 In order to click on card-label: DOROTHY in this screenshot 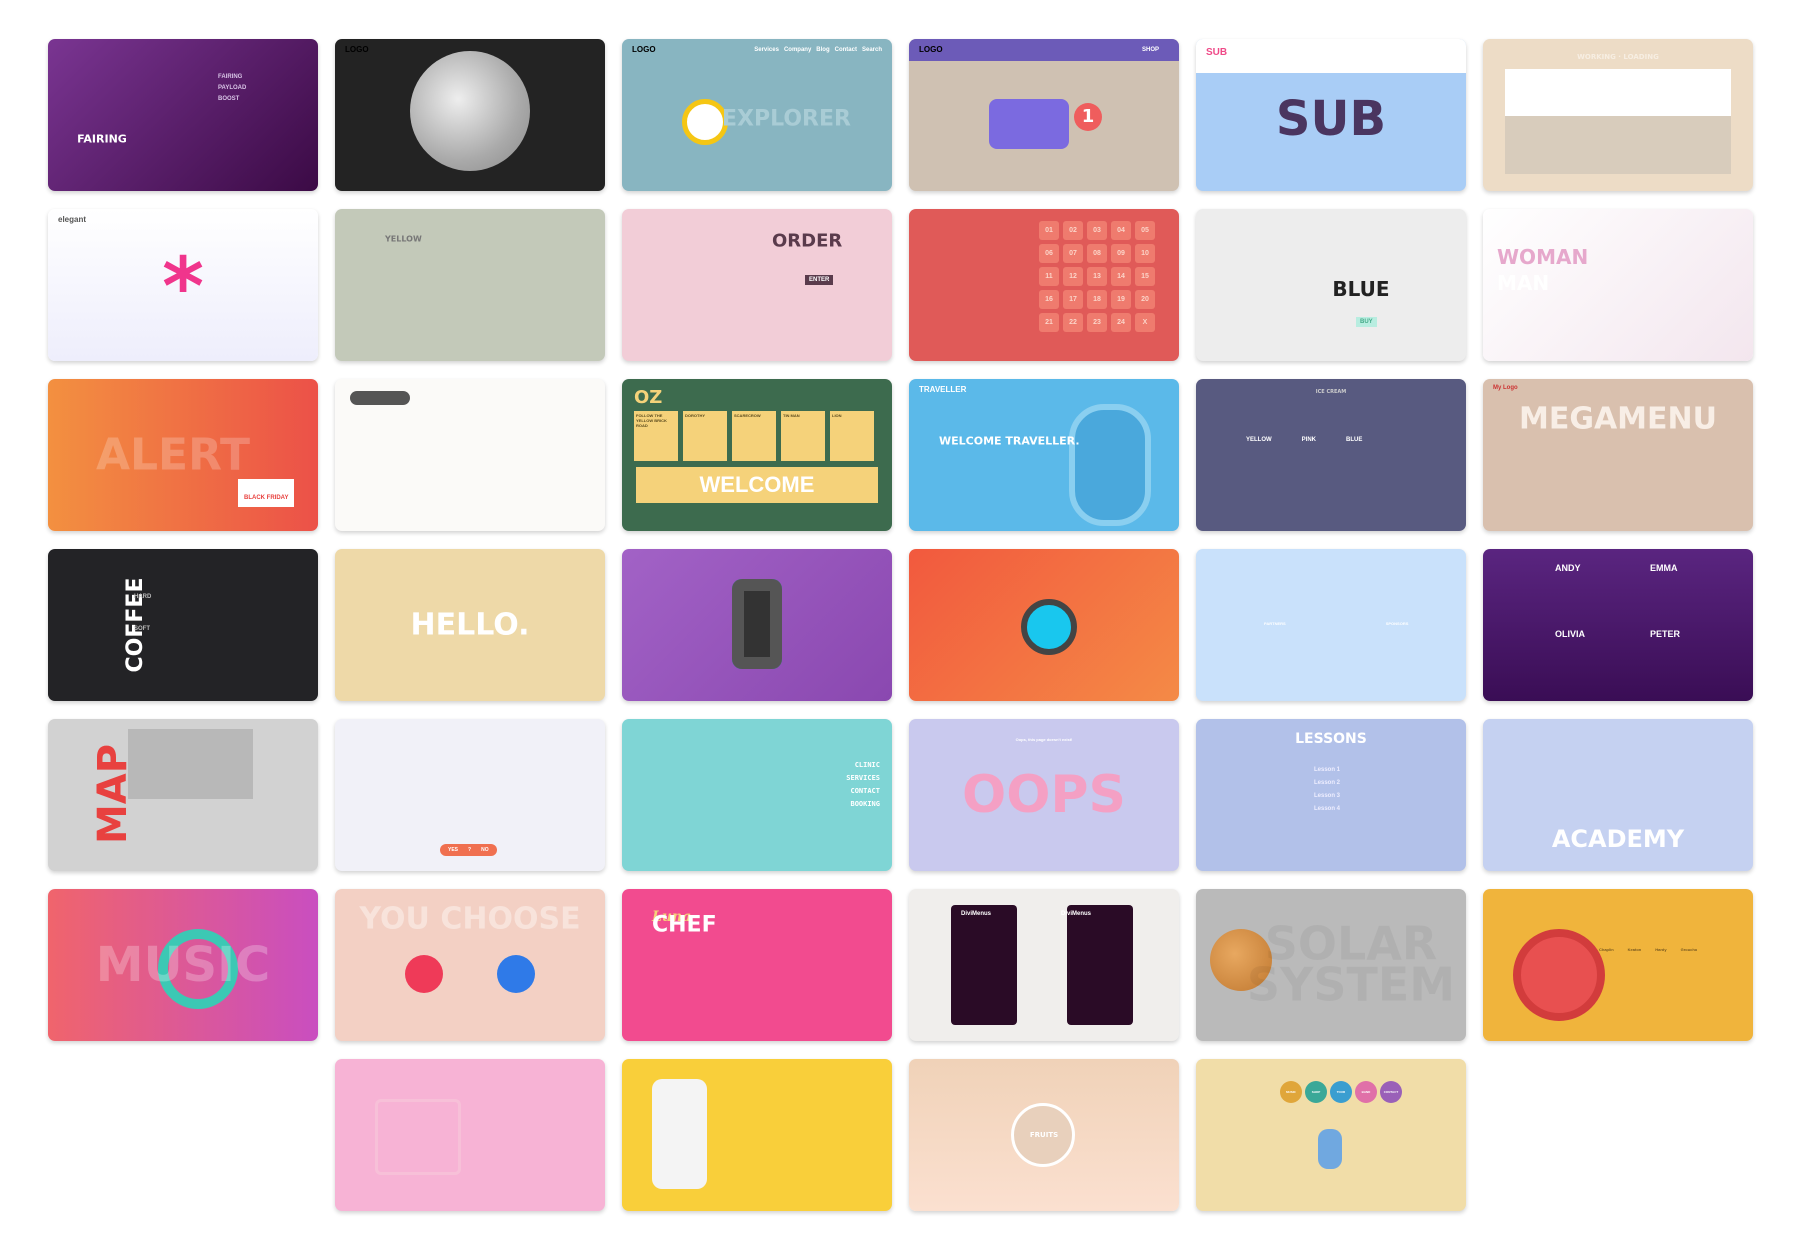, I will do `click(705, 436)`.